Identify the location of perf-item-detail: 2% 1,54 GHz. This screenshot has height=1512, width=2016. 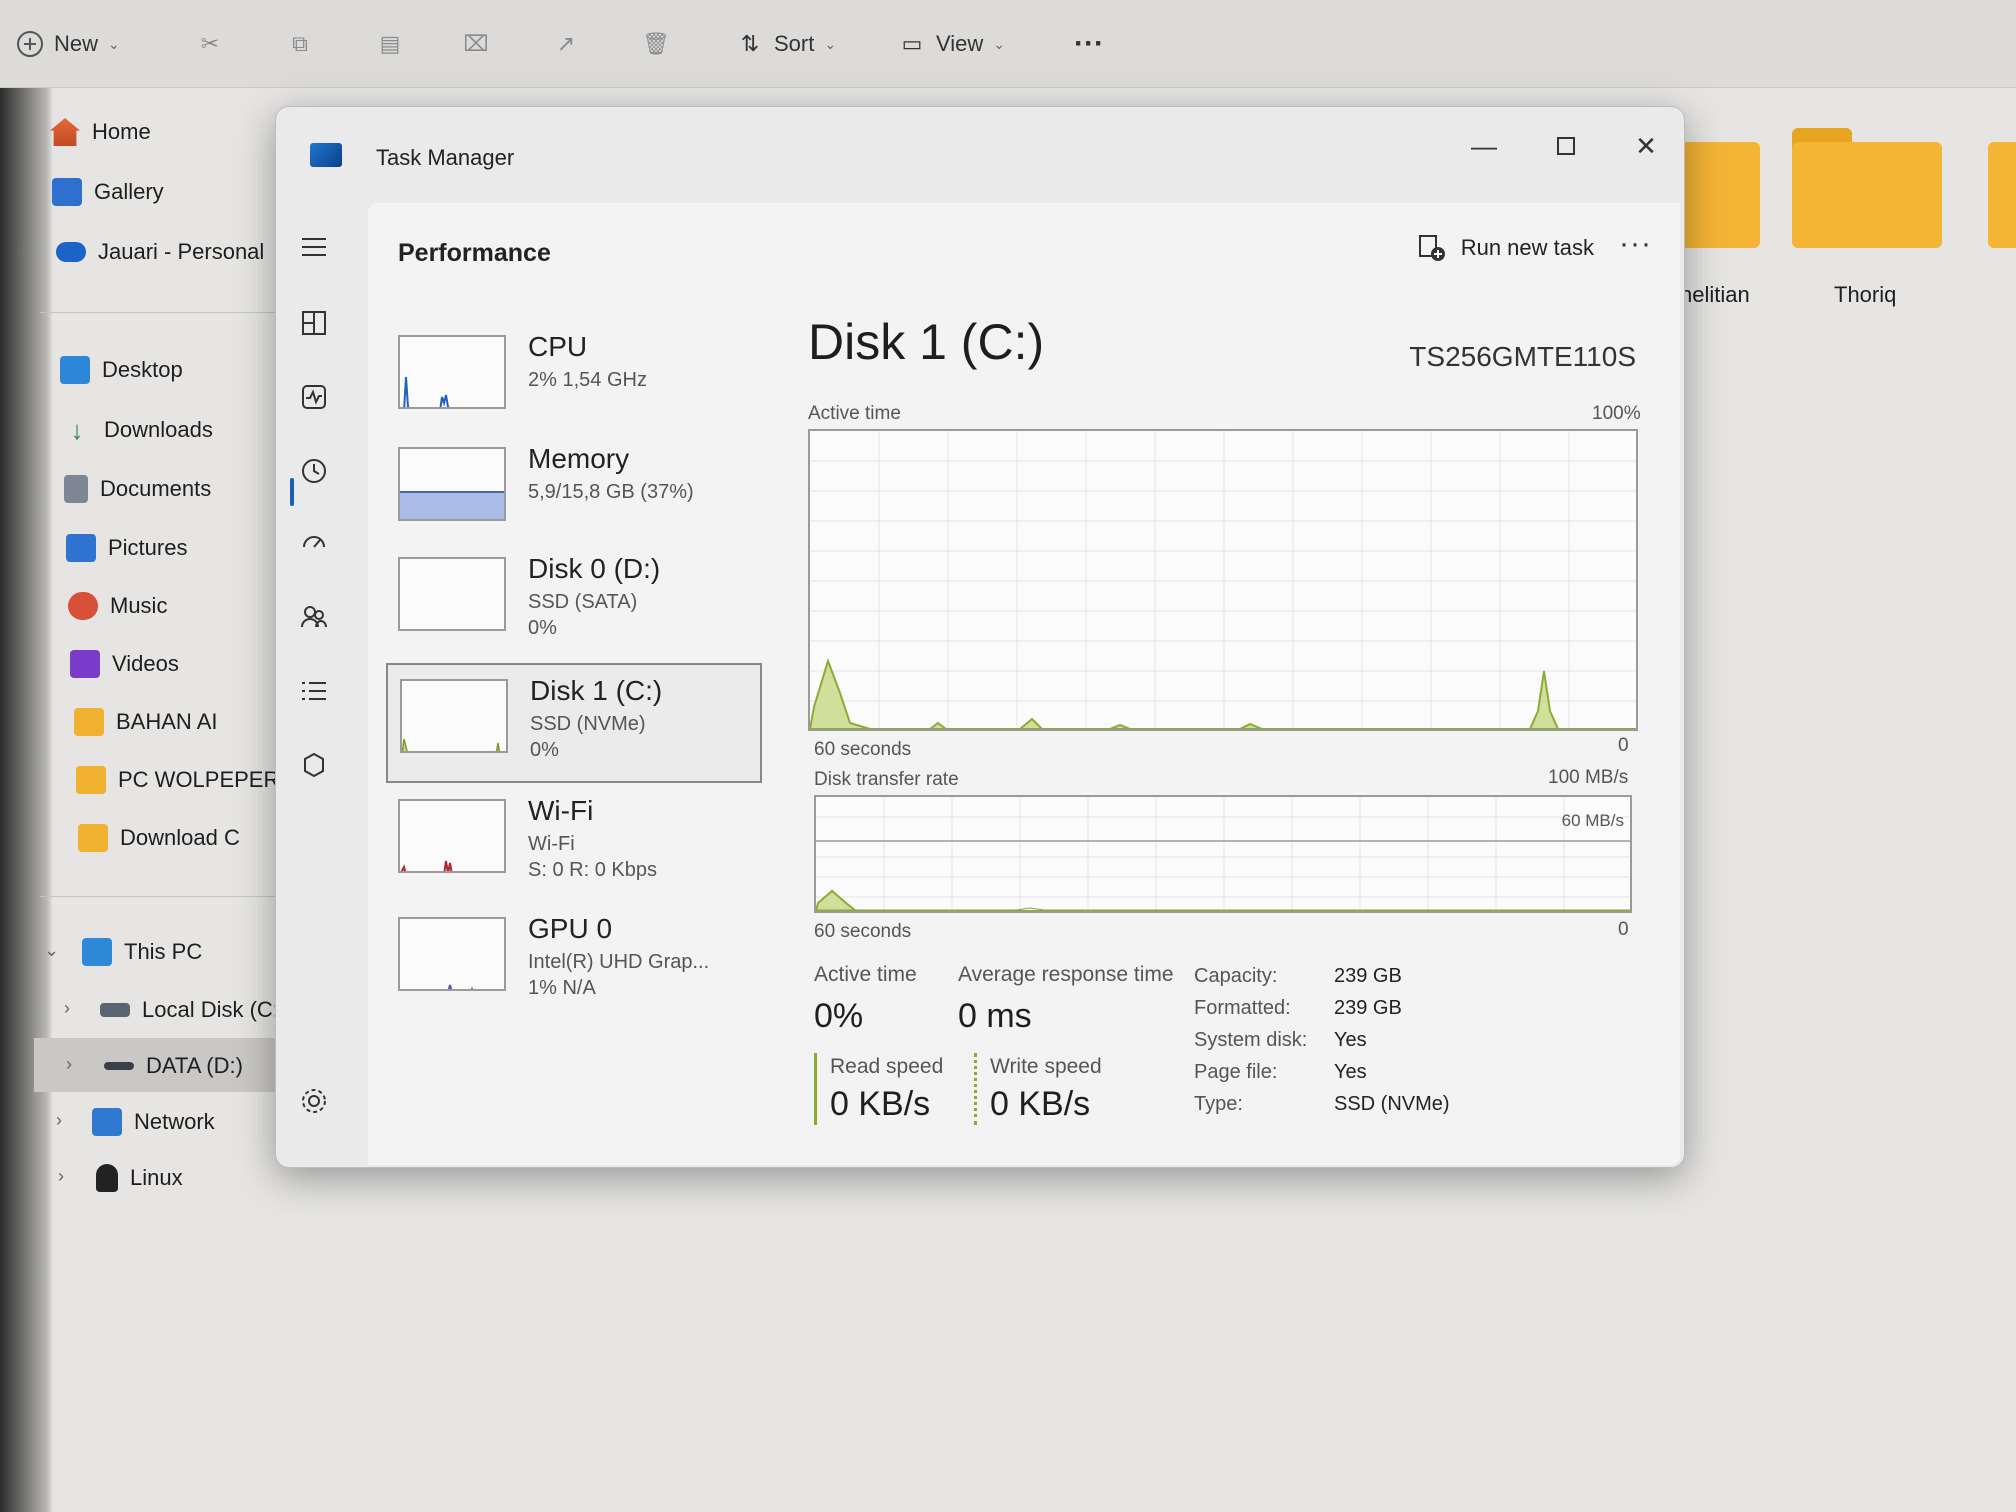
(587, 380).